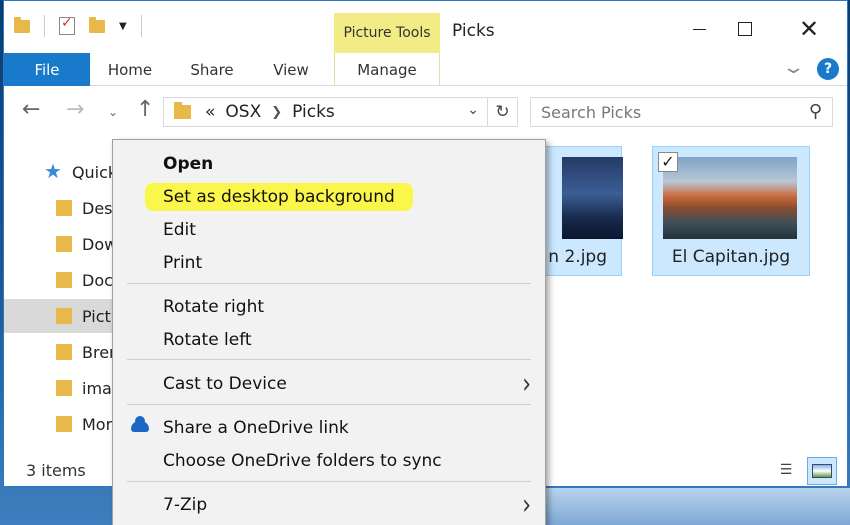  I want to click on search-placeholder: Search Picks, so click(591, 112).